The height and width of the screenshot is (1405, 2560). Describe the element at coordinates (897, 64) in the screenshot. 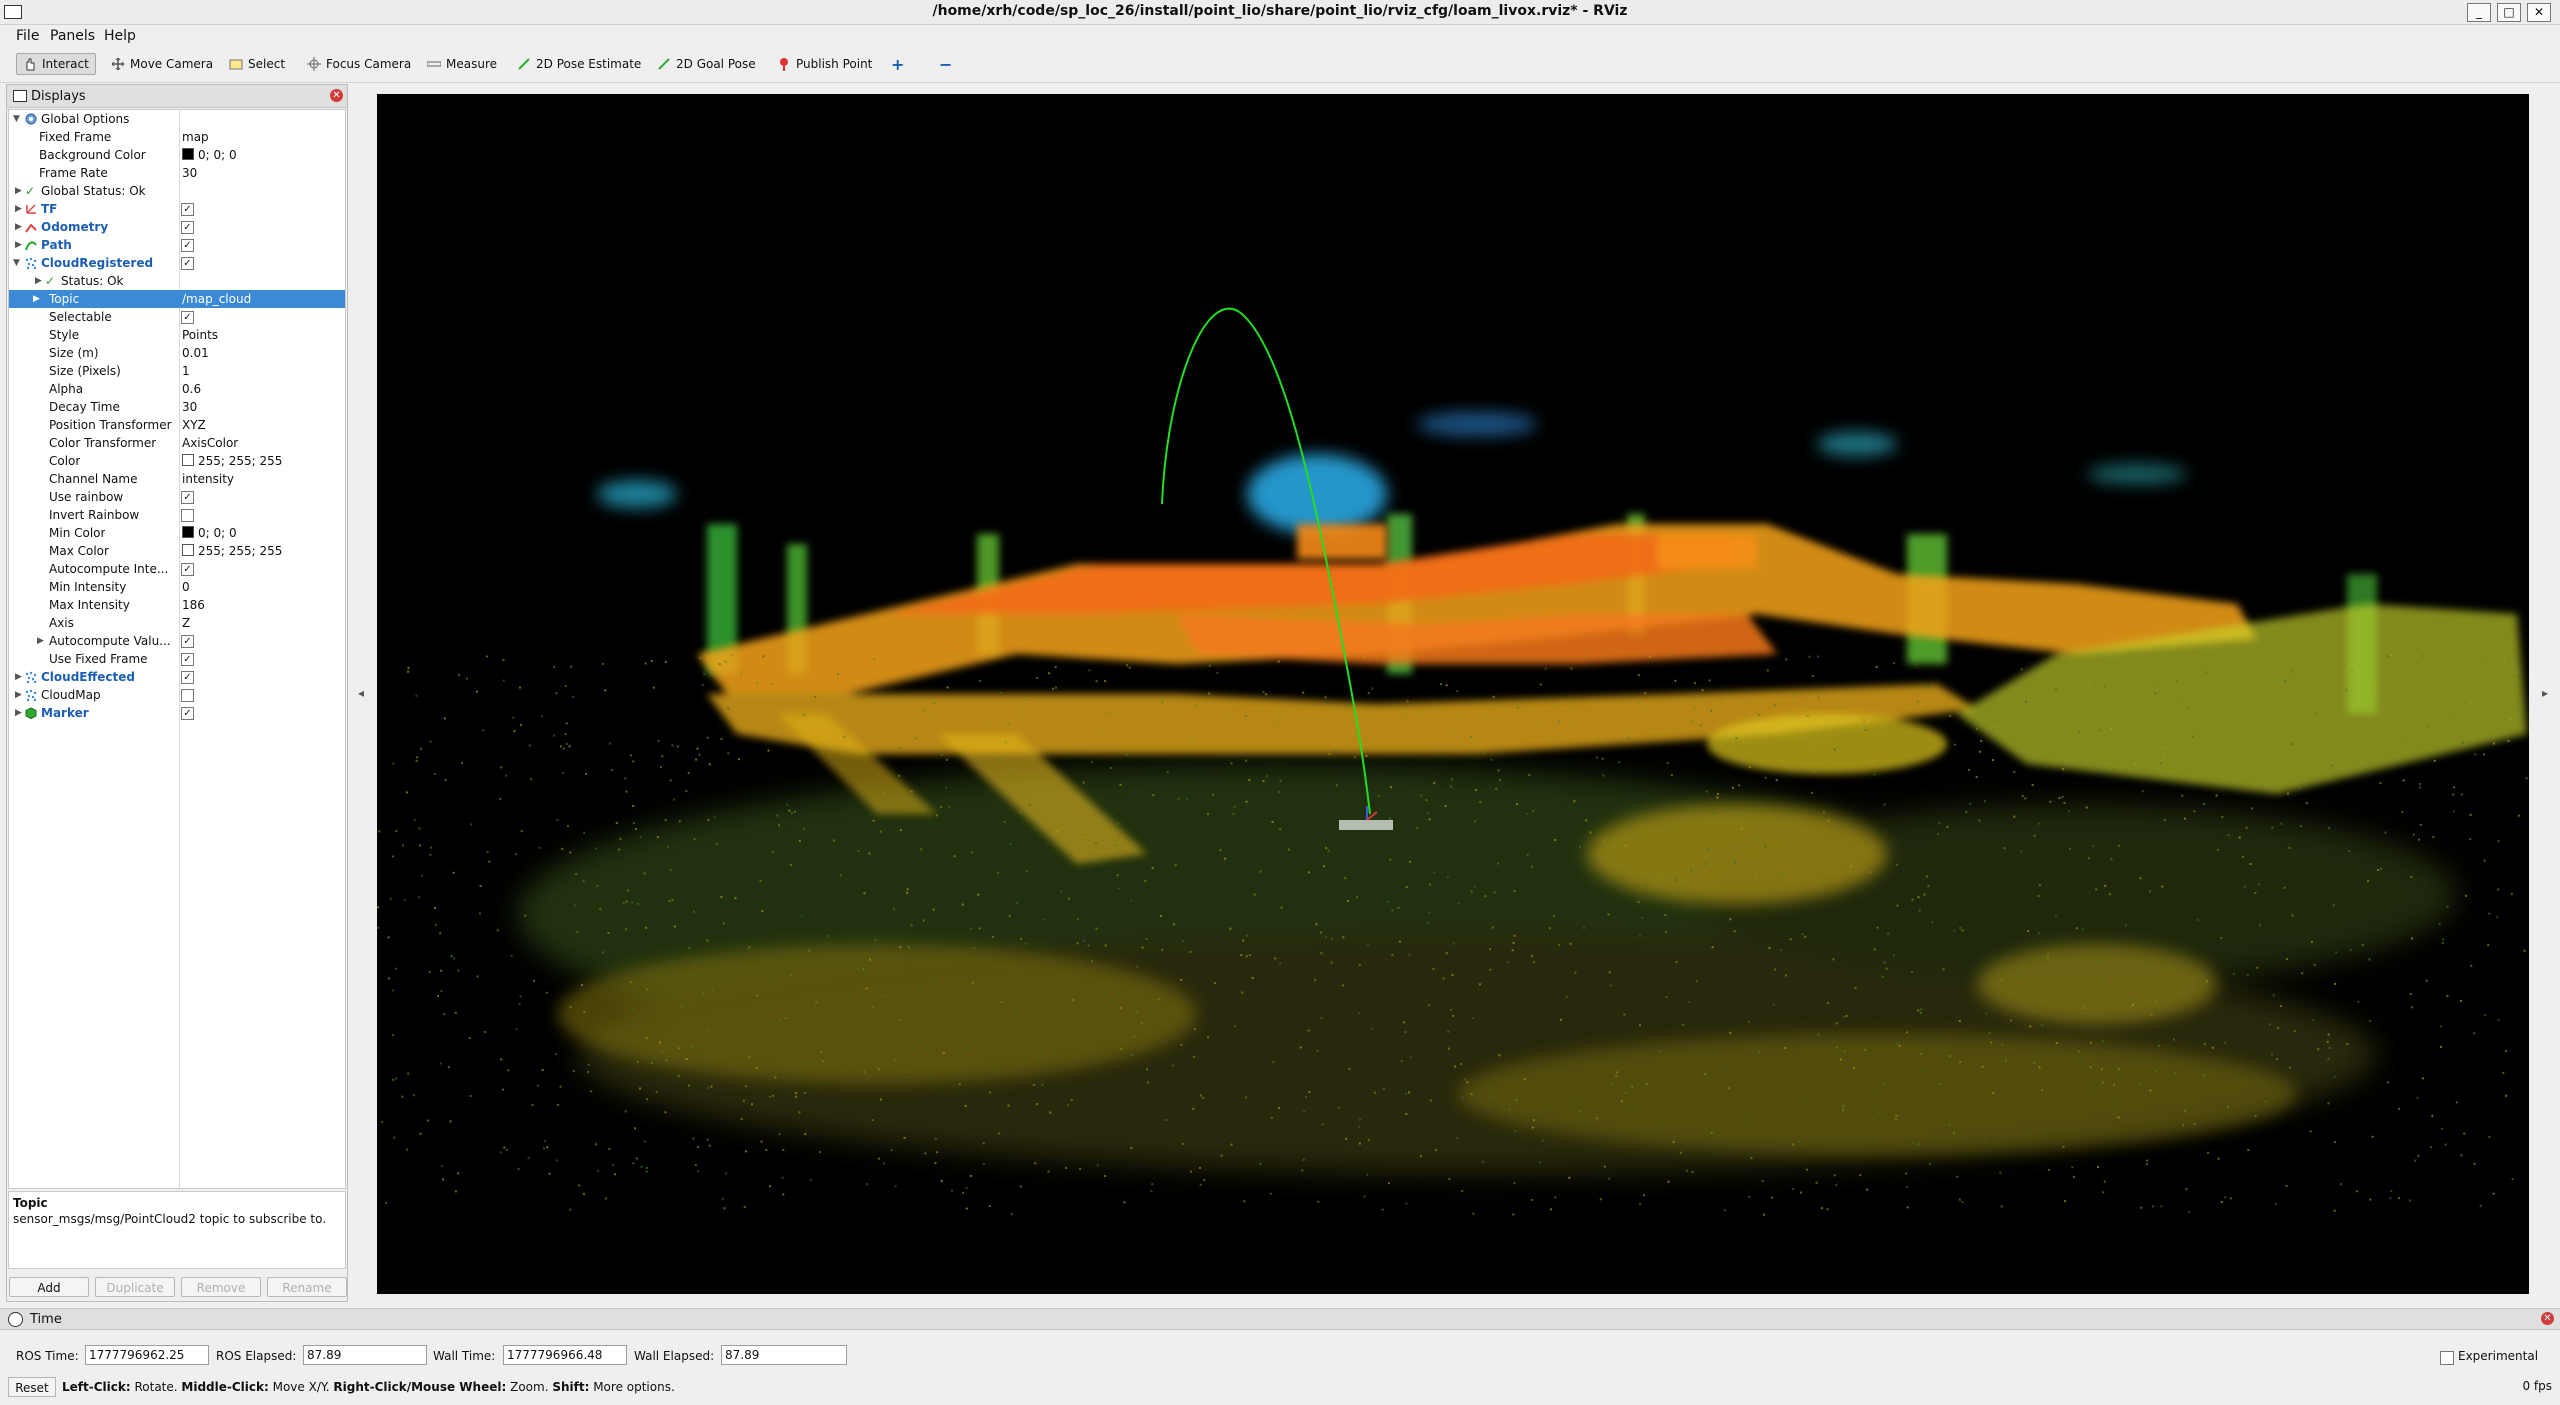

I see `add-tool-button: +` at that location.